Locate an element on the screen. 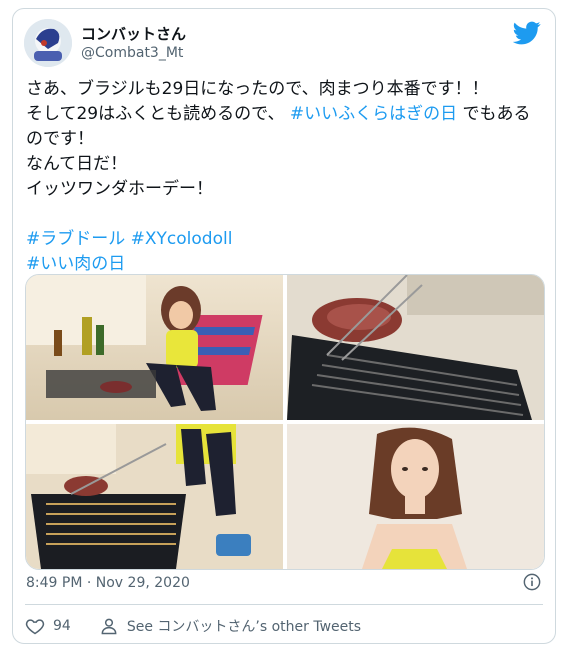 This screenshot has height=654, width=568. author-handle: @Combat3_Mt is located at coordinates (132, 53).